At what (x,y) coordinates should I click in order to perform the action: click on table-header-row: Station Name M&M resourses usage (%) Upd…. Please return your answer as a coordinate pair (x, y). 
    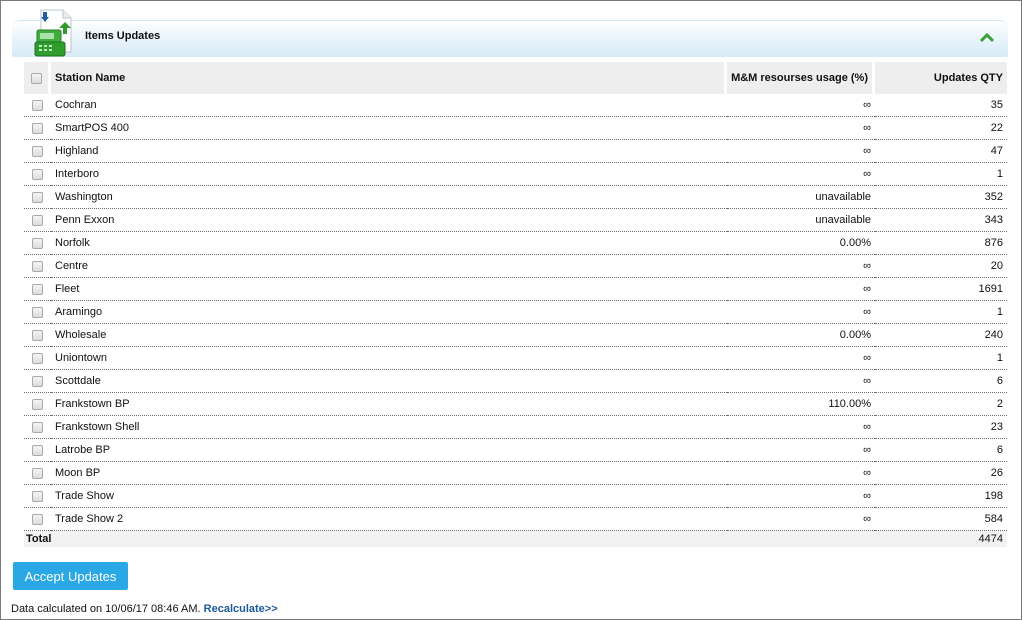
    Looking at the image, I should click on (515, 78).